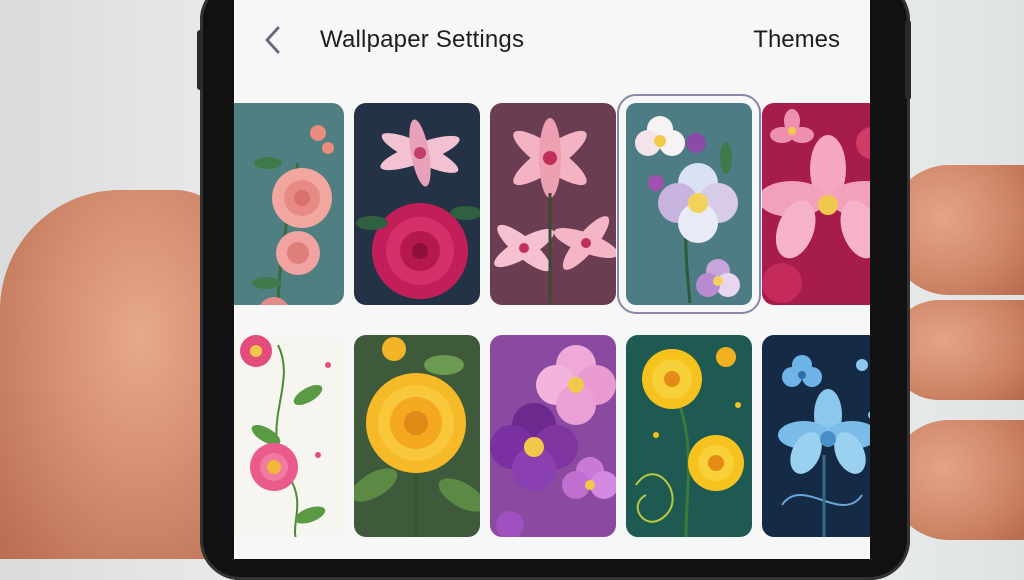 The image size is (1024, 580). I want to click on wallpaper-tile-pink-daisies-white, so click(289, 436).